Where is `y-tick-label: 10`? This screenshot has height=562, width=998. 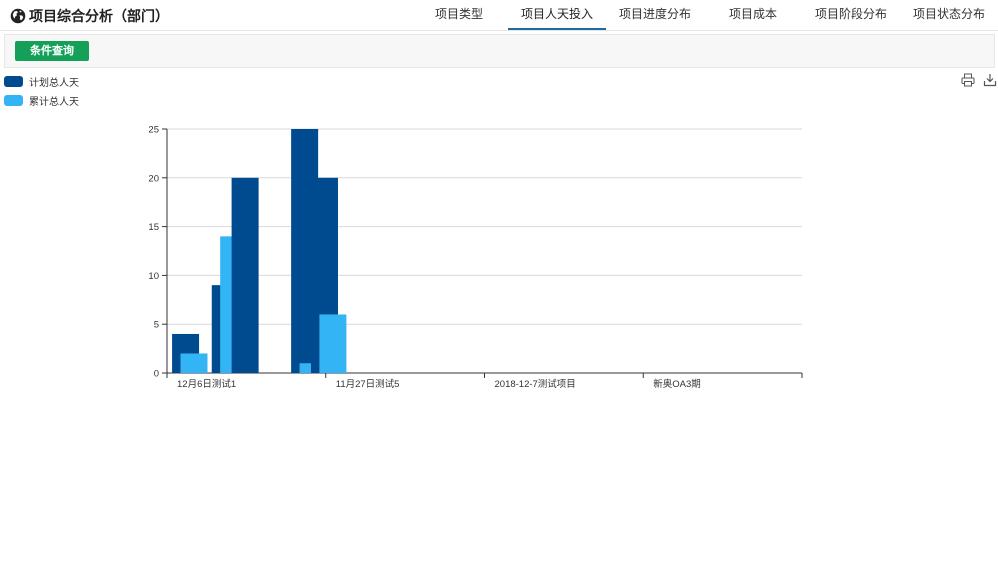 y-tick-label: 10 is located at coordinates (153, 276).